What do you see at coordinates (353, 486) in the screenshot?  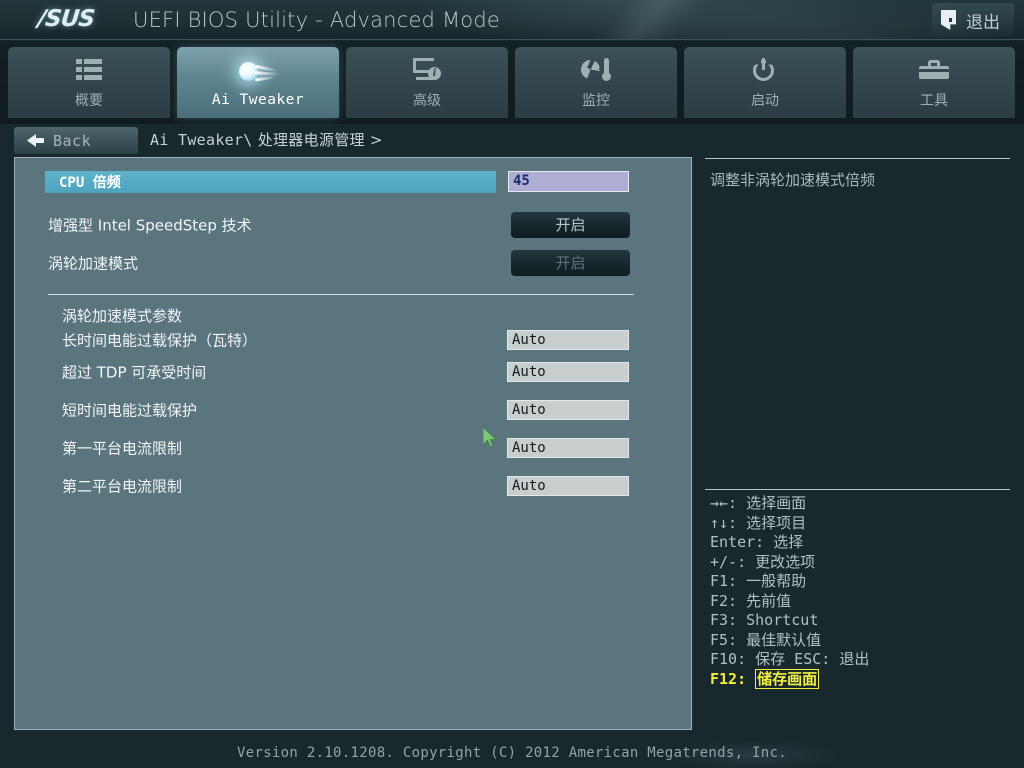 I see `setting-row-secondary-current-limit: 第二平台电流限制 Auto` at bounding box center [353, 486].